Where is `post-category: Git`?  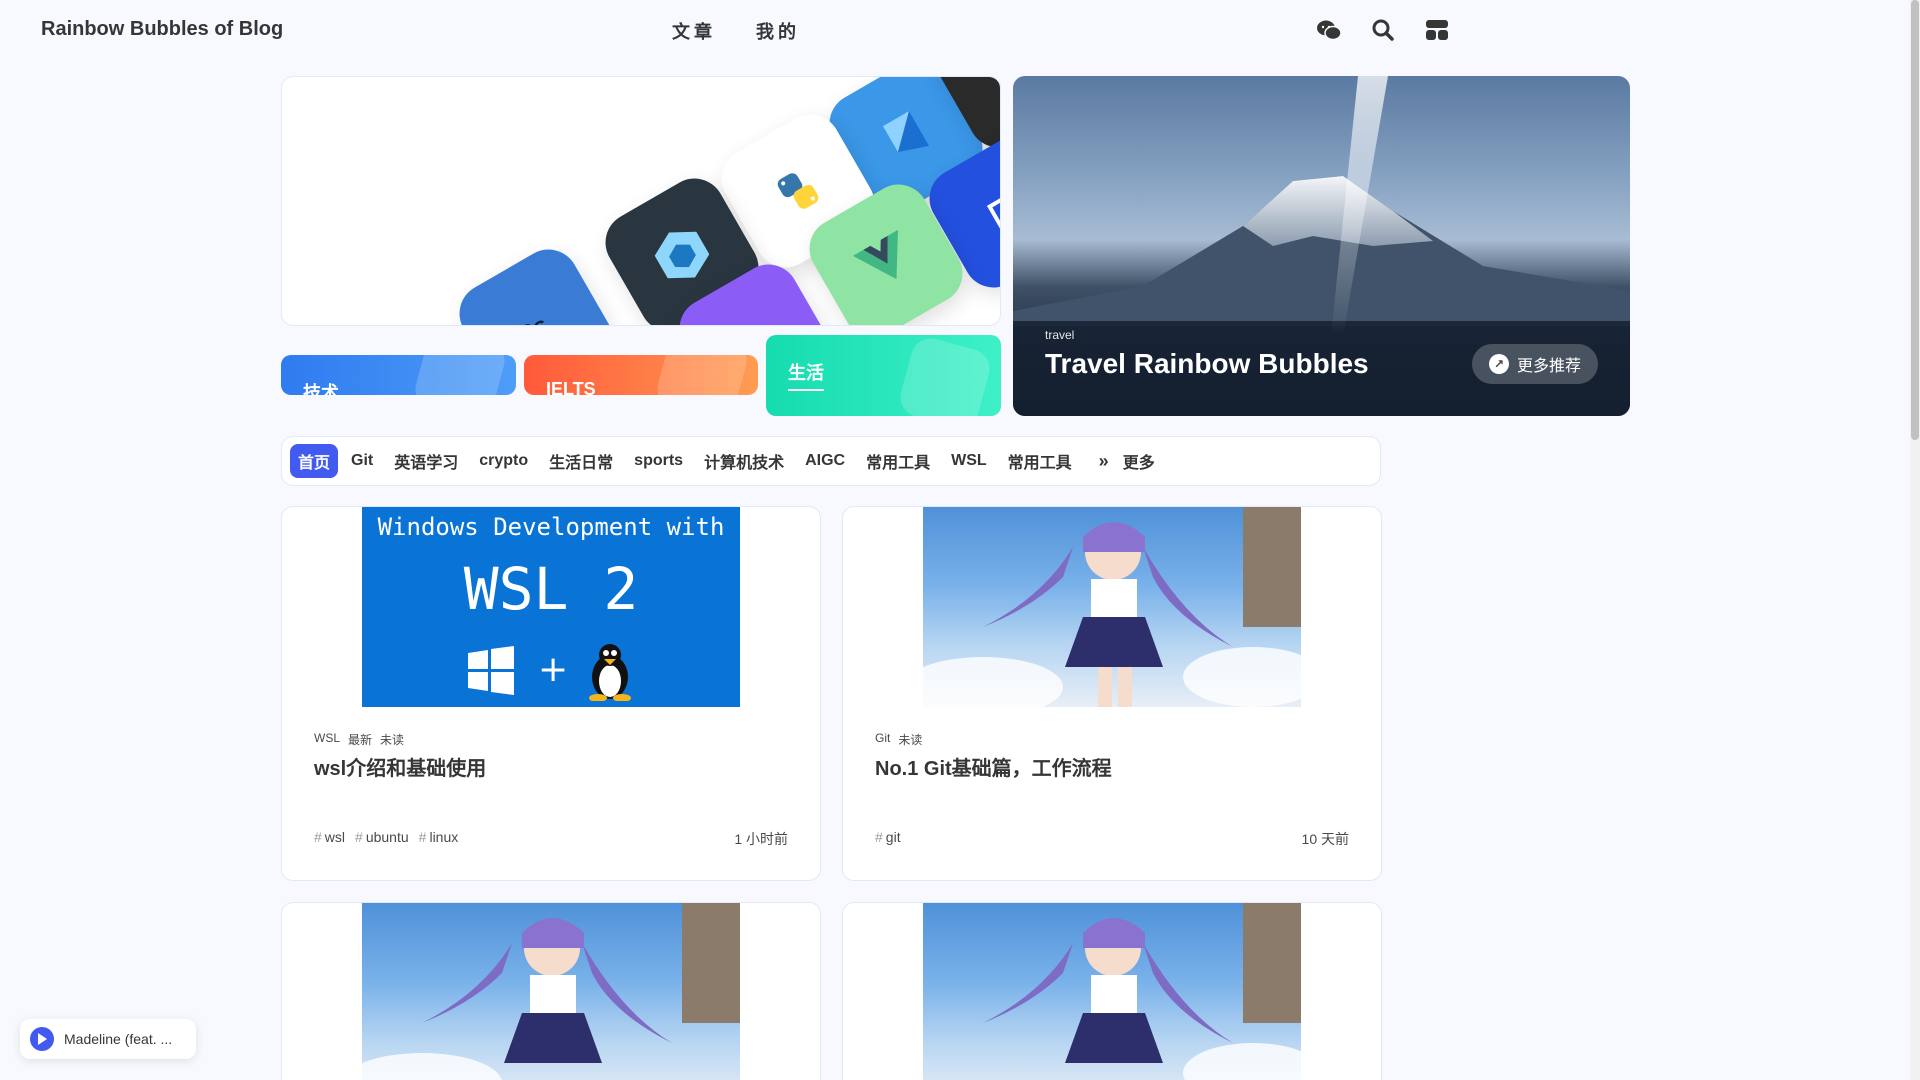
post-category: Git is located at coordinates (882, 739).